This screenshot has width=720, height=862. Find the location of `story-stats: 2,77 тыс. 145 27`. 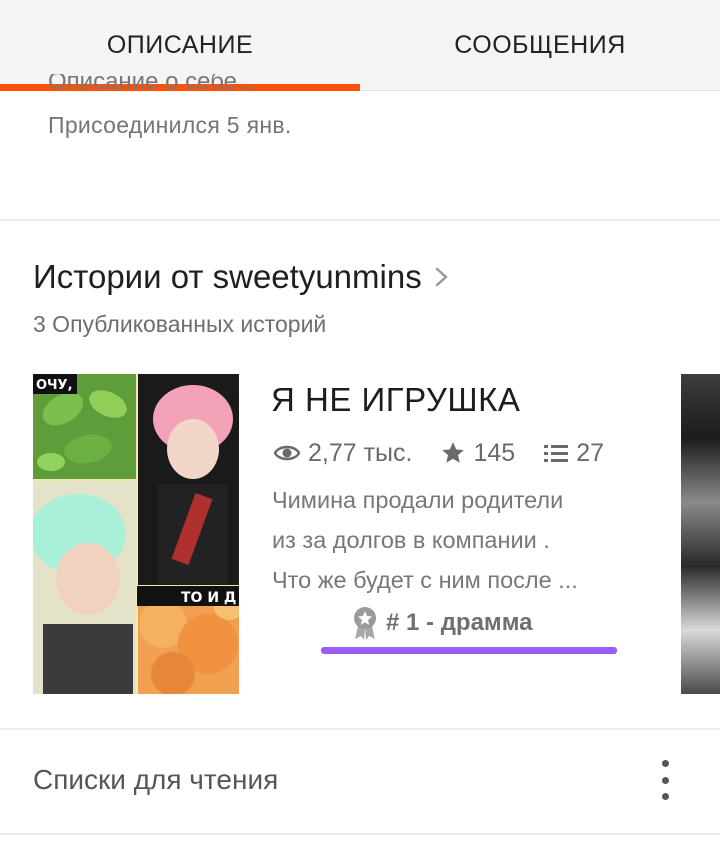

story-stats: 2,77 тыс. 145 27 is located at coordinates (452, 453).